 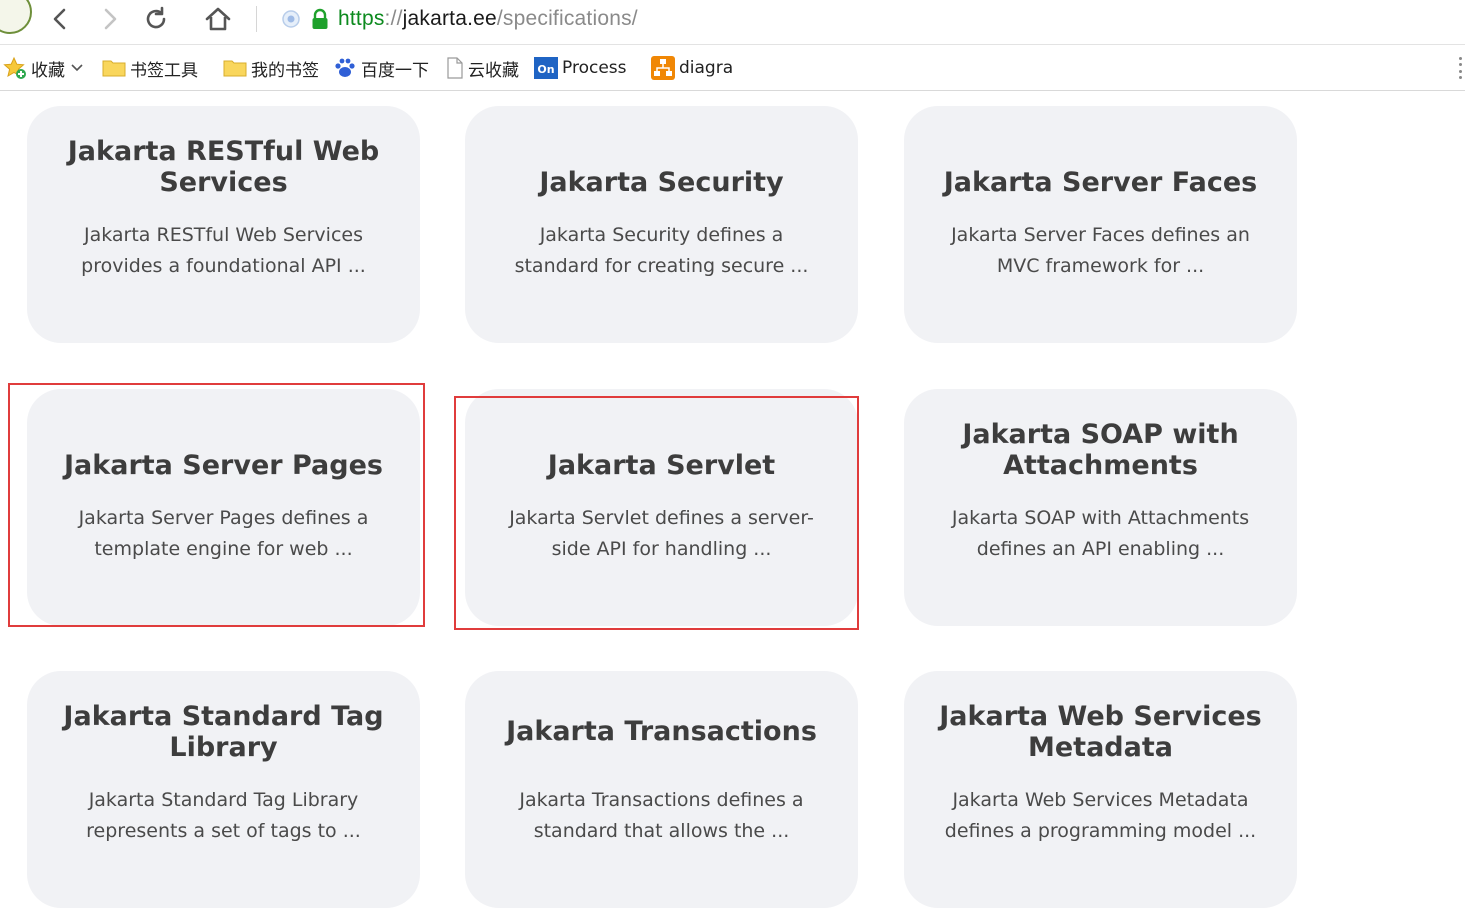 I want to click on bookmark-label: 百度一下, so click(x=395, y=70).